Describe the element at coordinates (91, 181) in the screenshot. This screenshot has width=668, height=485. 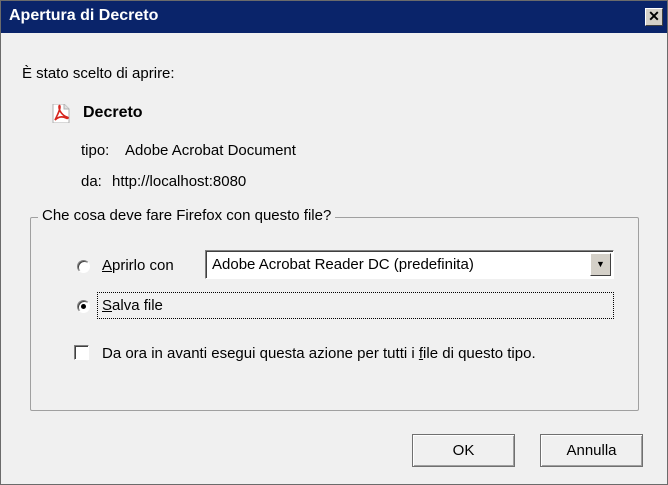
I see `file-source-label: da:` at that location.